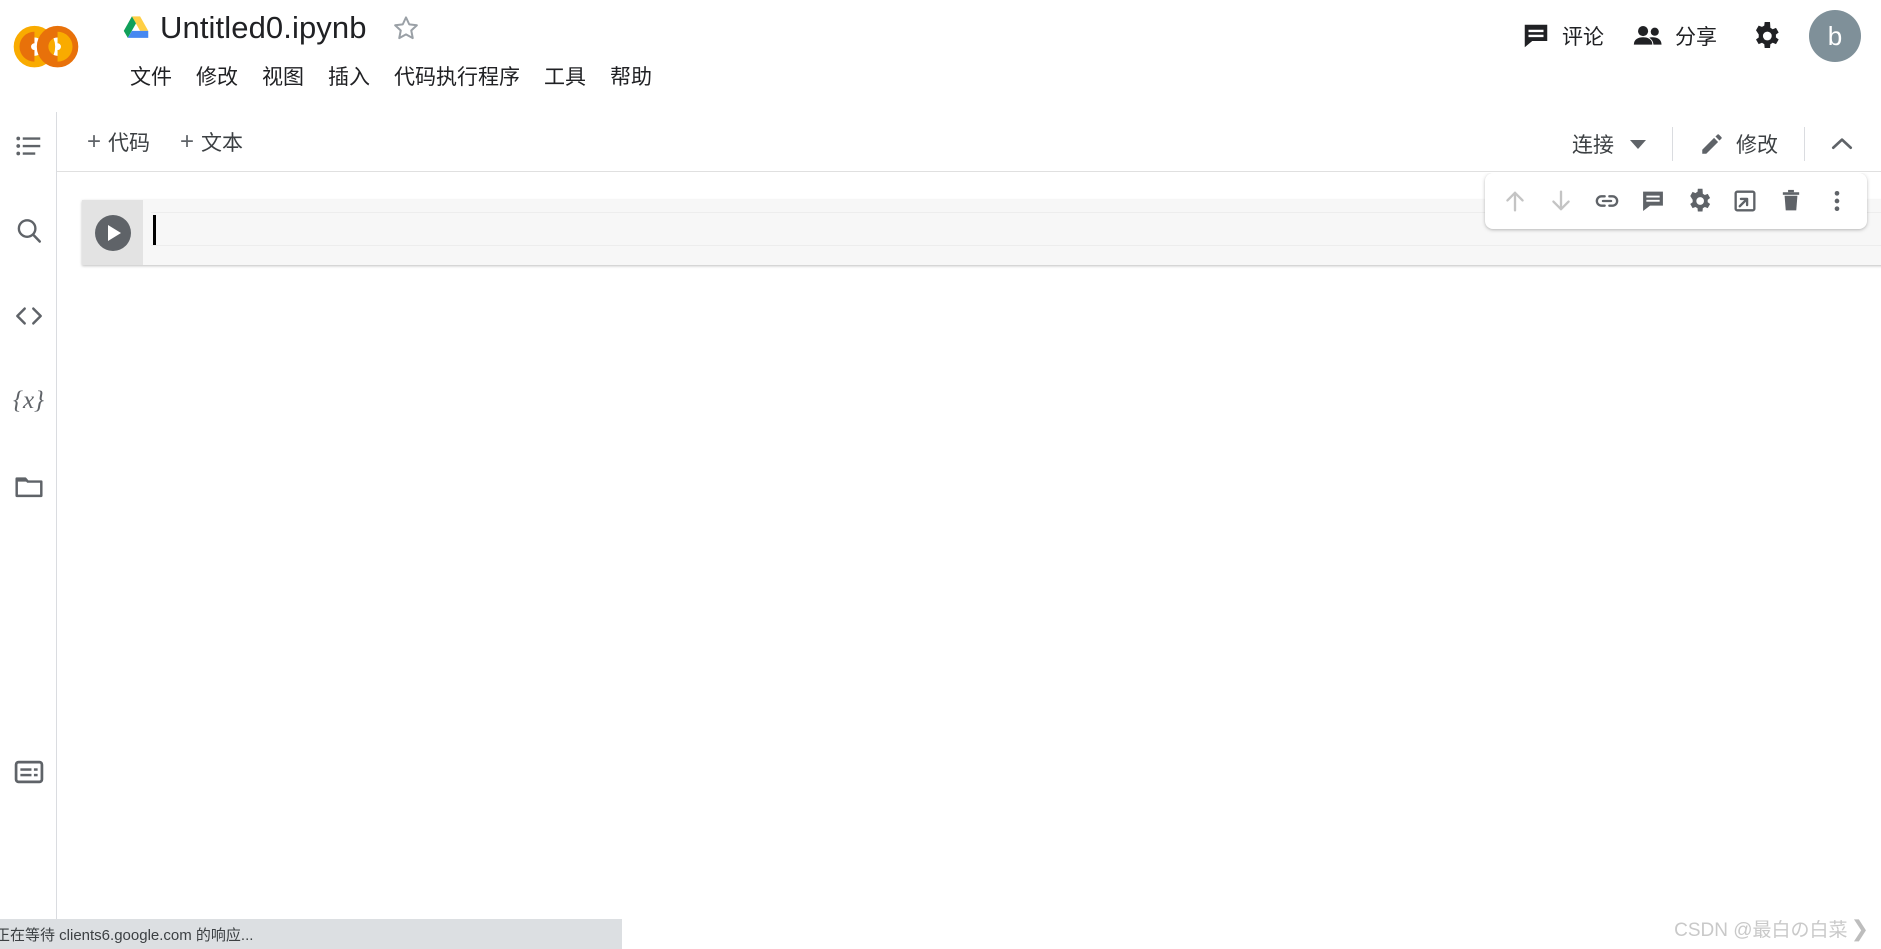 The width and height of the screenshot is (1881, 949). What do you see at coordinates (457, 78) in the screenshot?
I see `menu-runtime: 代码执行程序` at bounding box center [457, 78].